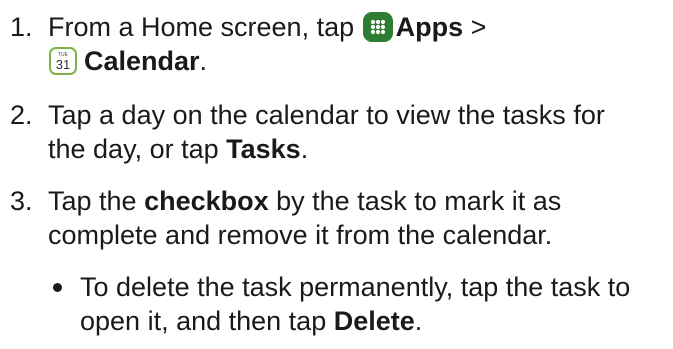  Describe the element at coordinates (206, 201) in the screenshot. I see `checkbox-label: checkbox` at that location.